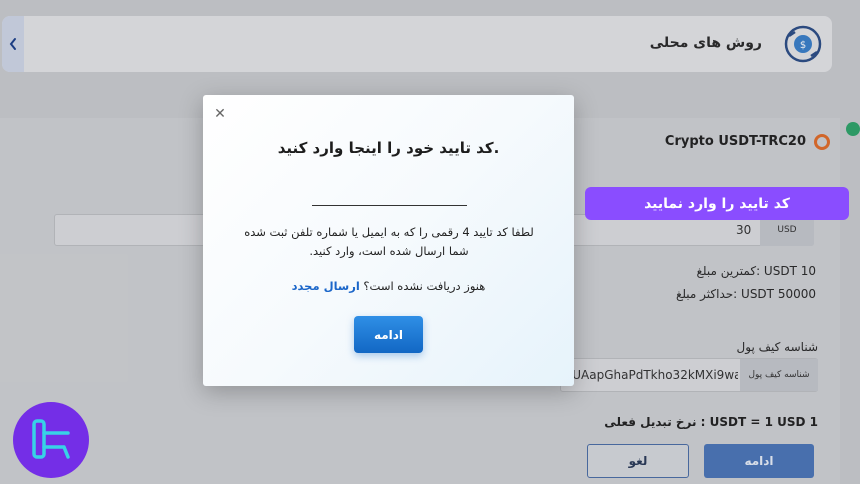  Describe the element at coordinates (388, 148) in the screenshot. I see `modal-title: کد تایید خود را اینجا وارد کنید.` at that location.